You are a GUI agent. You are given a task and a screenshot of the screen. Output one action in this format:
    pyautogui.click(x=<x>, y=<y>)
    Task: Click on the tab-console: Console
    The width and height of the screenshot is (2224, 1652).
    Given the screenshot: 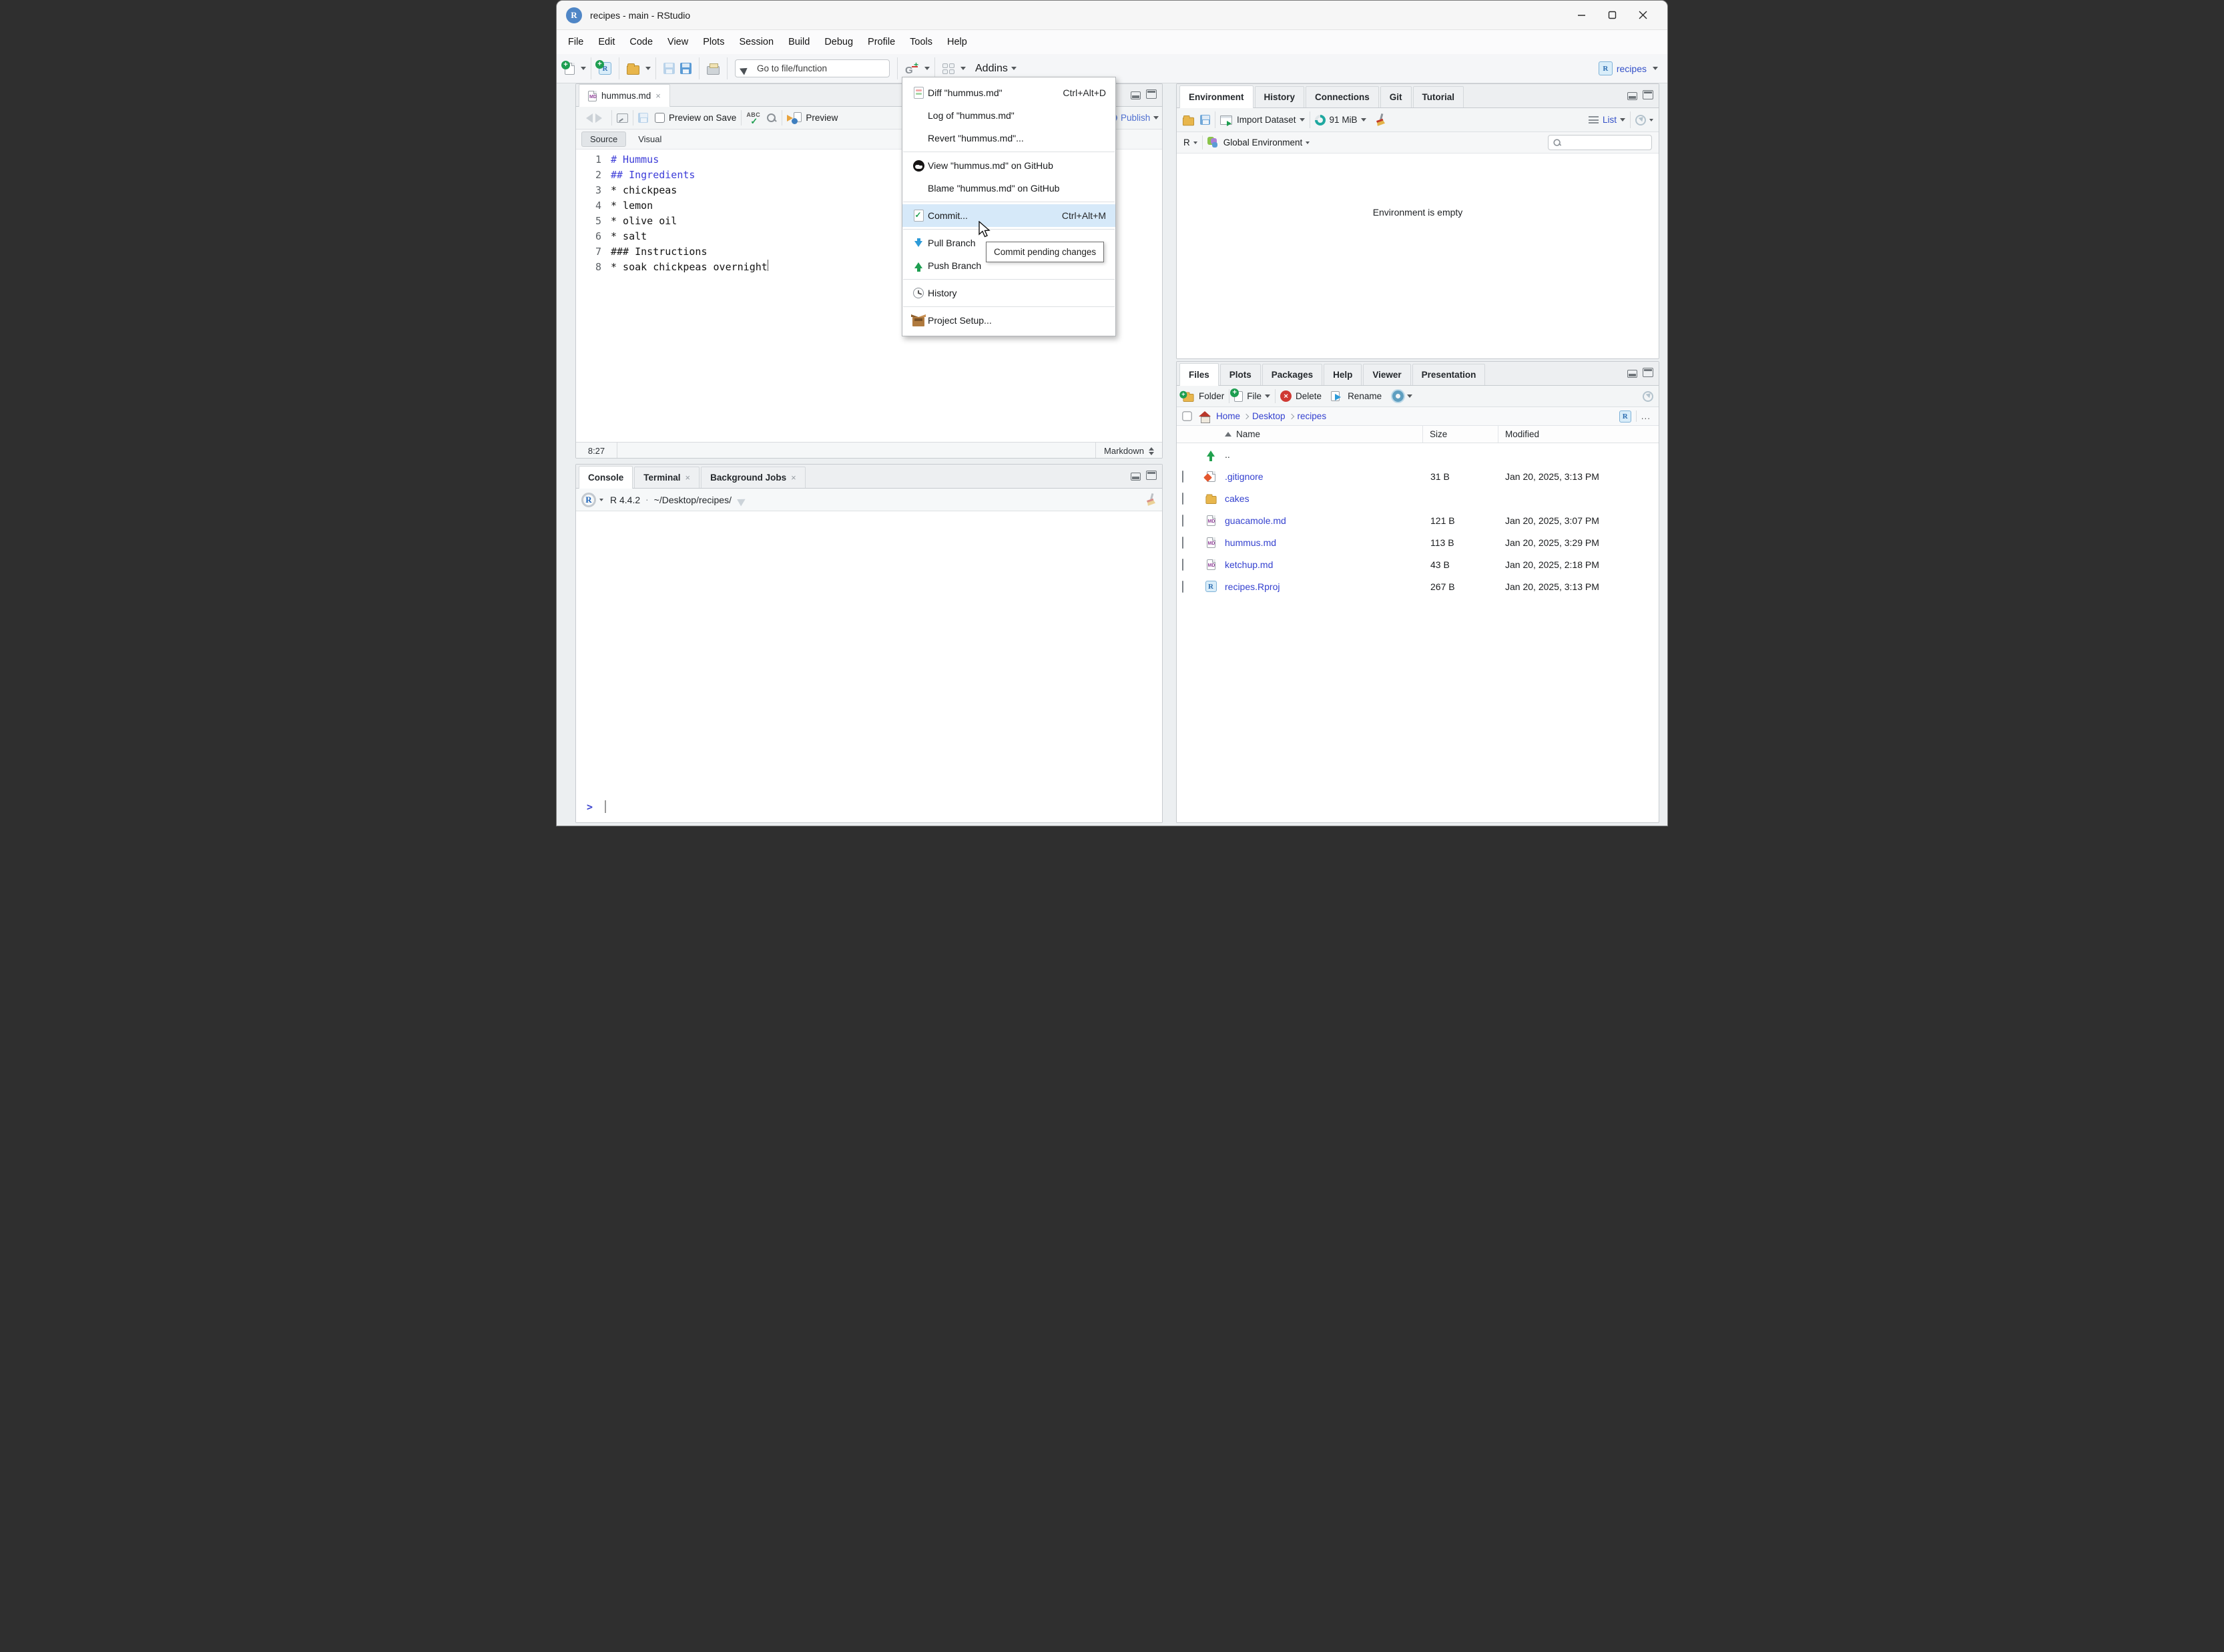 What is the action you would take?
    pyautogui.click(x=606, y=477)
    